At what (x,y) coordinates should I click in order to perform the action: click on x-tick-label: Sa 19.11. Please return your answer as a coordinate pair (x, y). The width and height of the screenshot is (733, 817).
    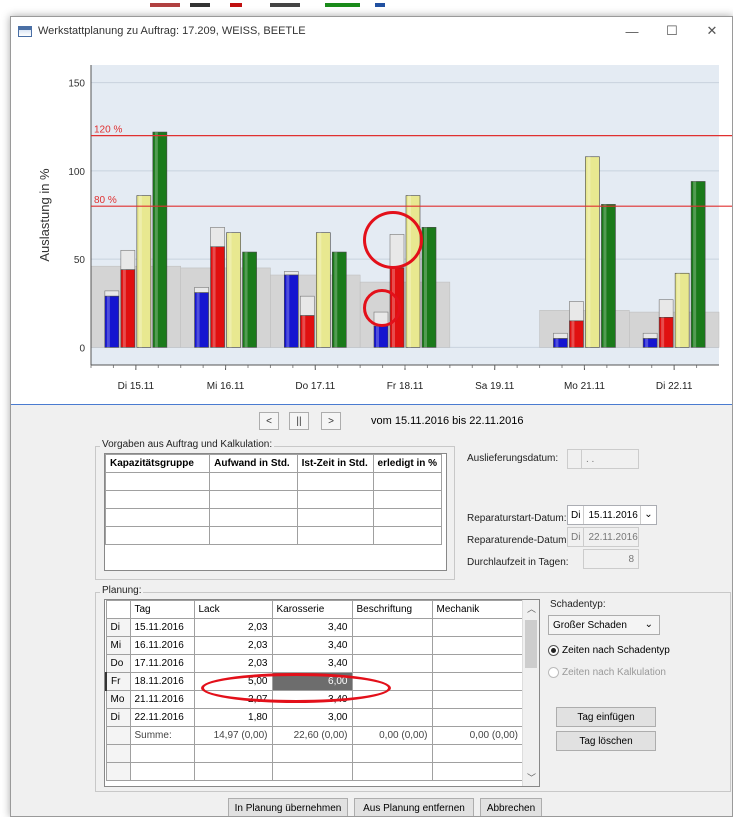
    Looking at the image, I should click on (495, 386).